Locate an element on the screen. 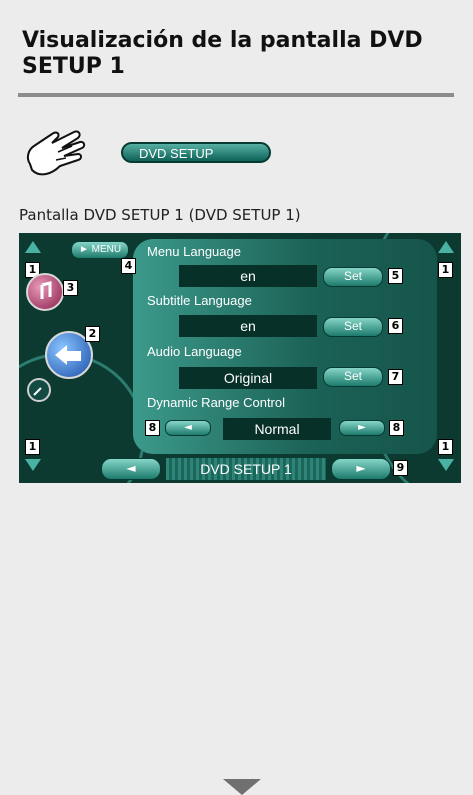 This screenshot has width=473, height=795. audio-language-label: Audio Language is located at coordinates (194, 351).